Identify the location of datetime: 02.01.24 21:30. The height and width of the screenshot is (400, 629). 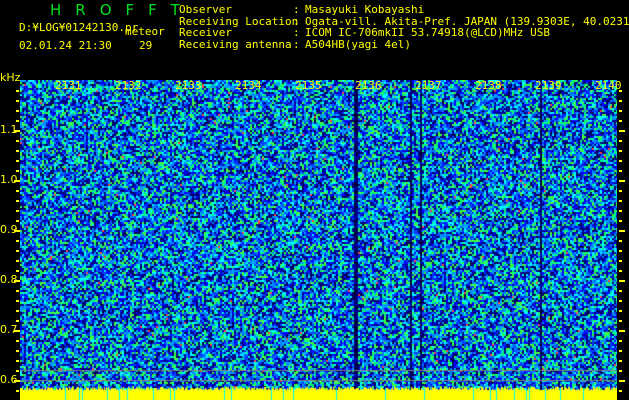
(65, 45).